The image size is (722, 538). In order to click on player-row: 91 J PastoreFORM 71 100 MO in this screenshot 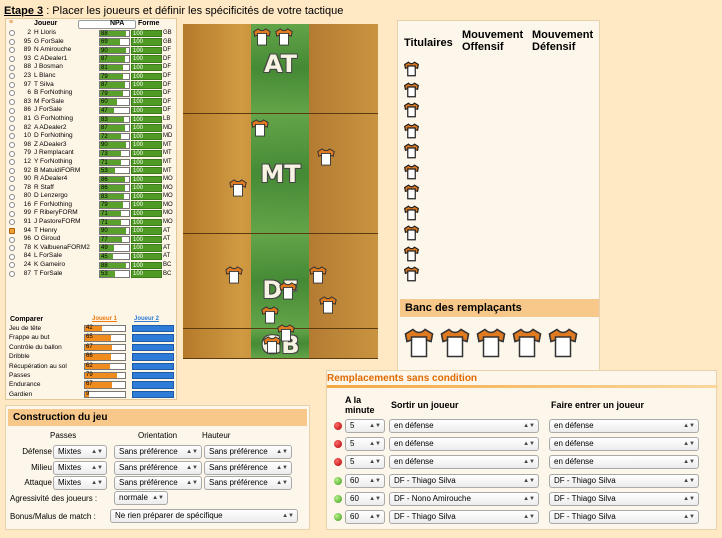, I will do `click(91, 222)`.